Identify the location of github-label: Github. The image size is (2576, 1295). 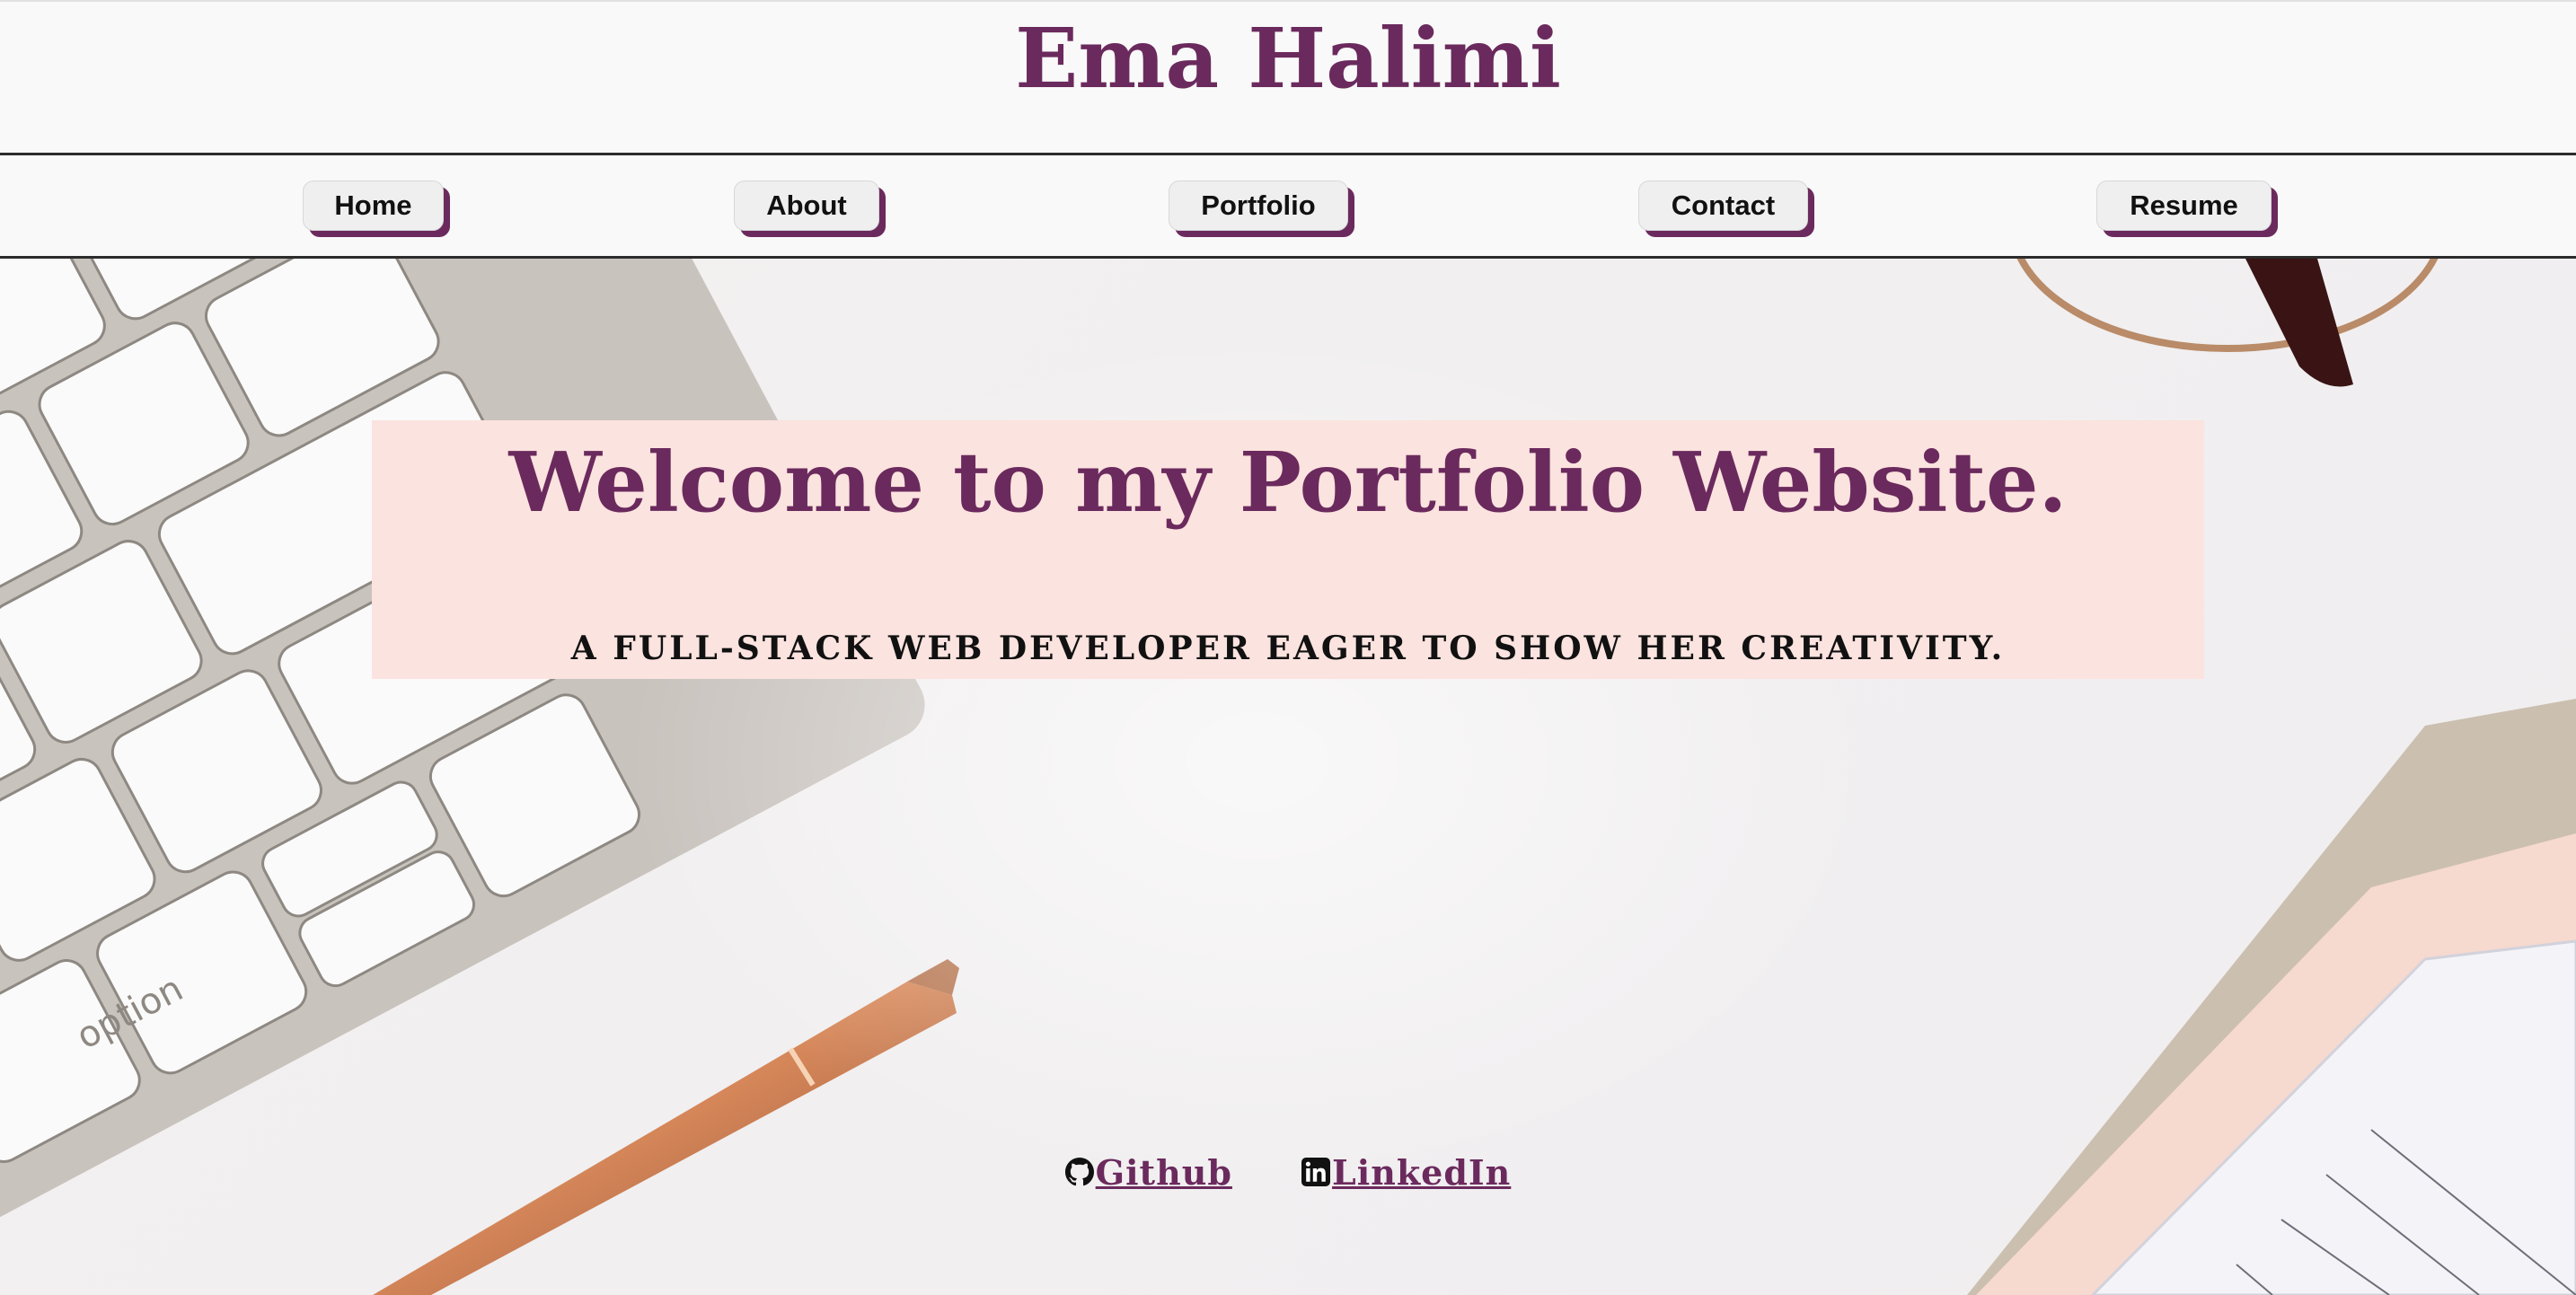
(1164, 1172).